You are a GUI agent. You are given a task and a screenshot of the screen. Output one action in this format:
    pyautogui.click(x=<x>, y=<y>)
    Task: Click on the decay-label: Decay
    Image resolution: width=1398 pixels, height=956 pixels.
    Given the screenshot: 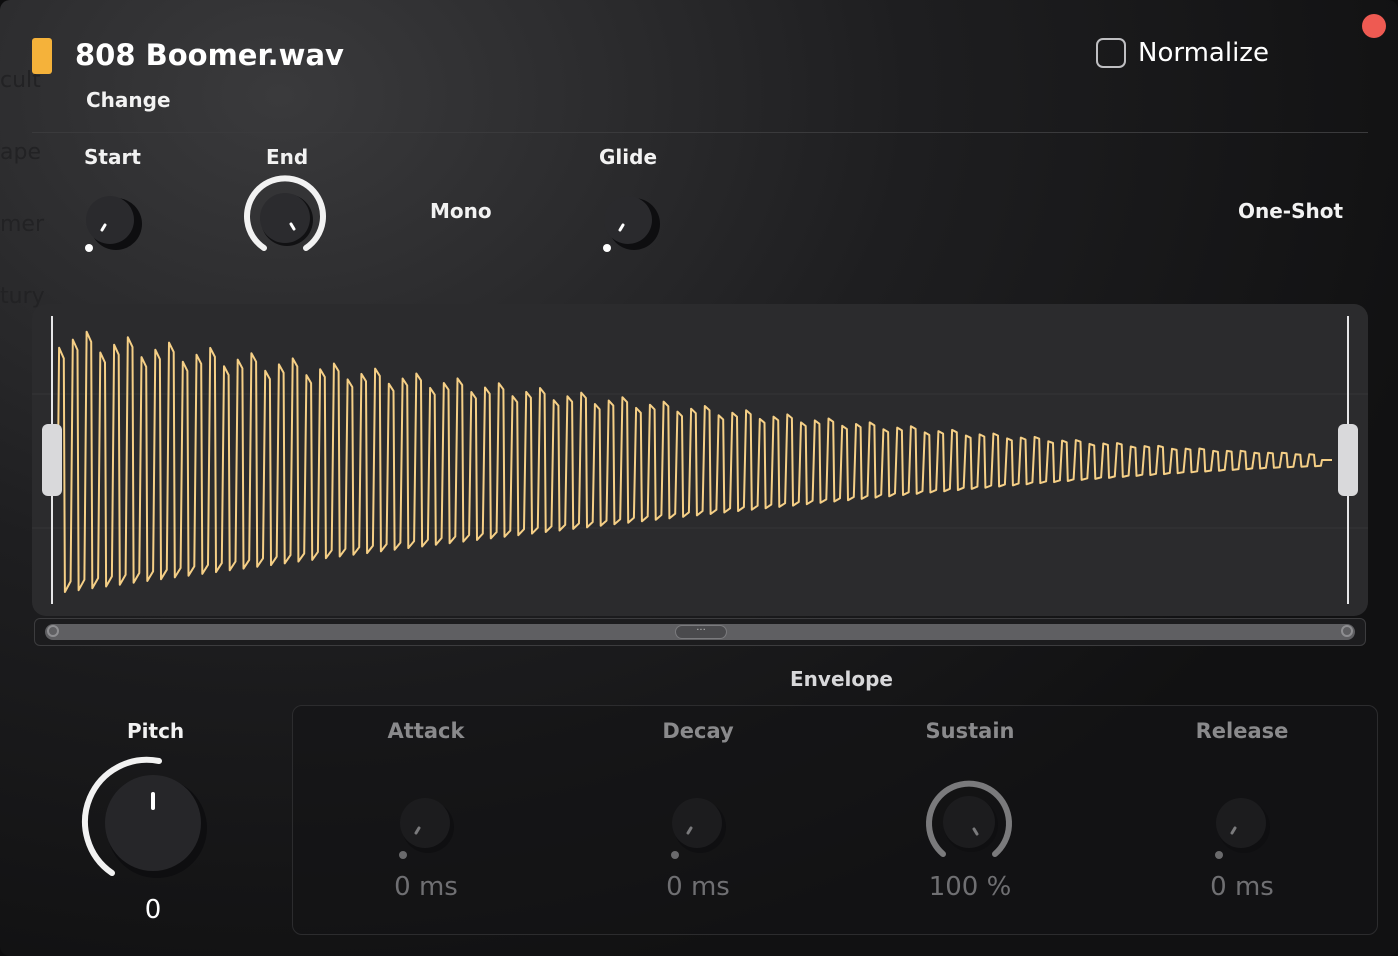 What is the action you would take?
    pyautogui.click(x=698, y=731)
    